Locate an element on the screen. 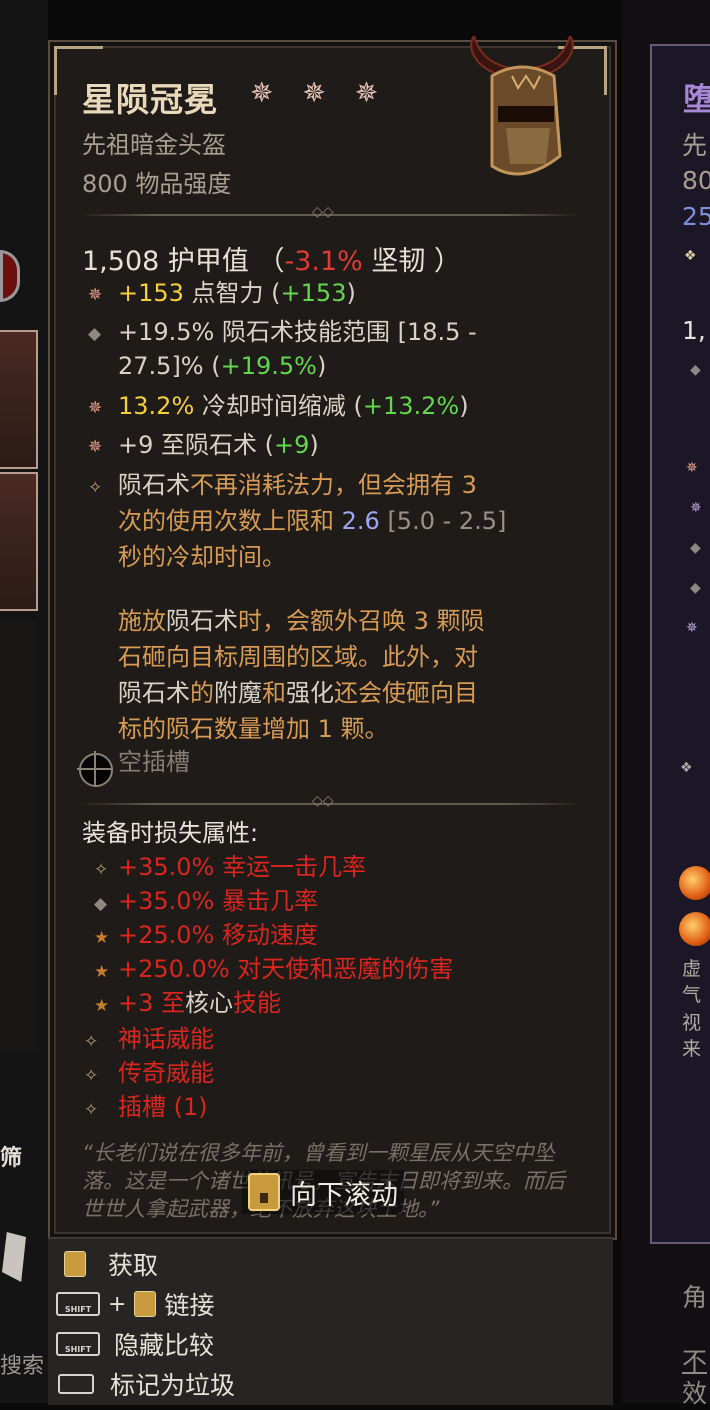 This screenshot has height=1410, width=710. affix-delta: +19.5% is located at coordinates (268, 366).